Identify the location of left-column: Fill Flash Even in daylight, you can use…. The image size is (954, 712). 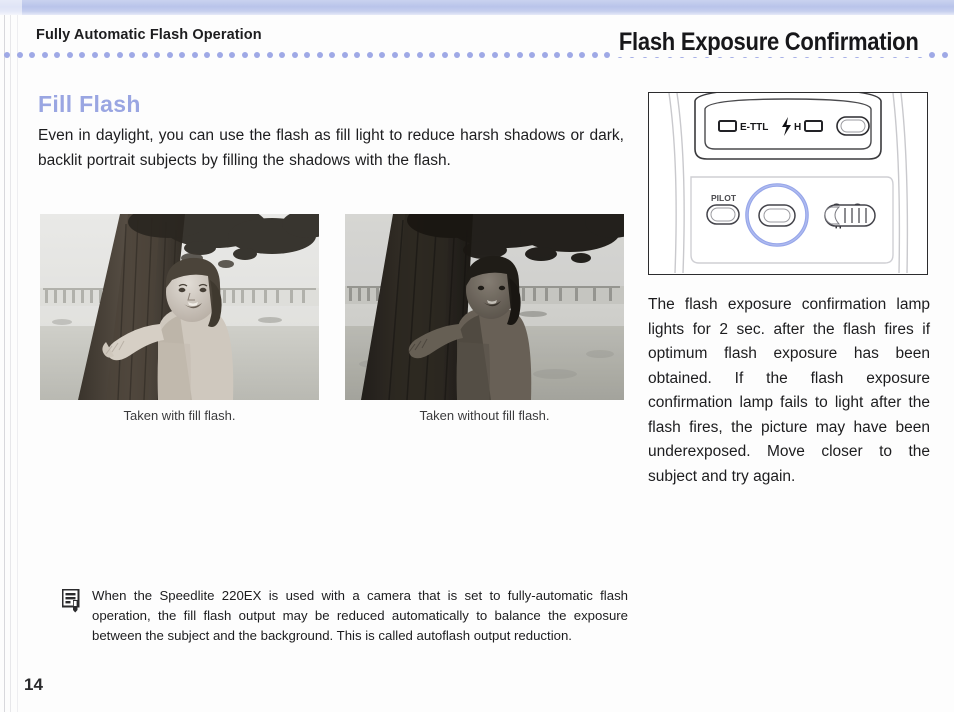
(331, 132).